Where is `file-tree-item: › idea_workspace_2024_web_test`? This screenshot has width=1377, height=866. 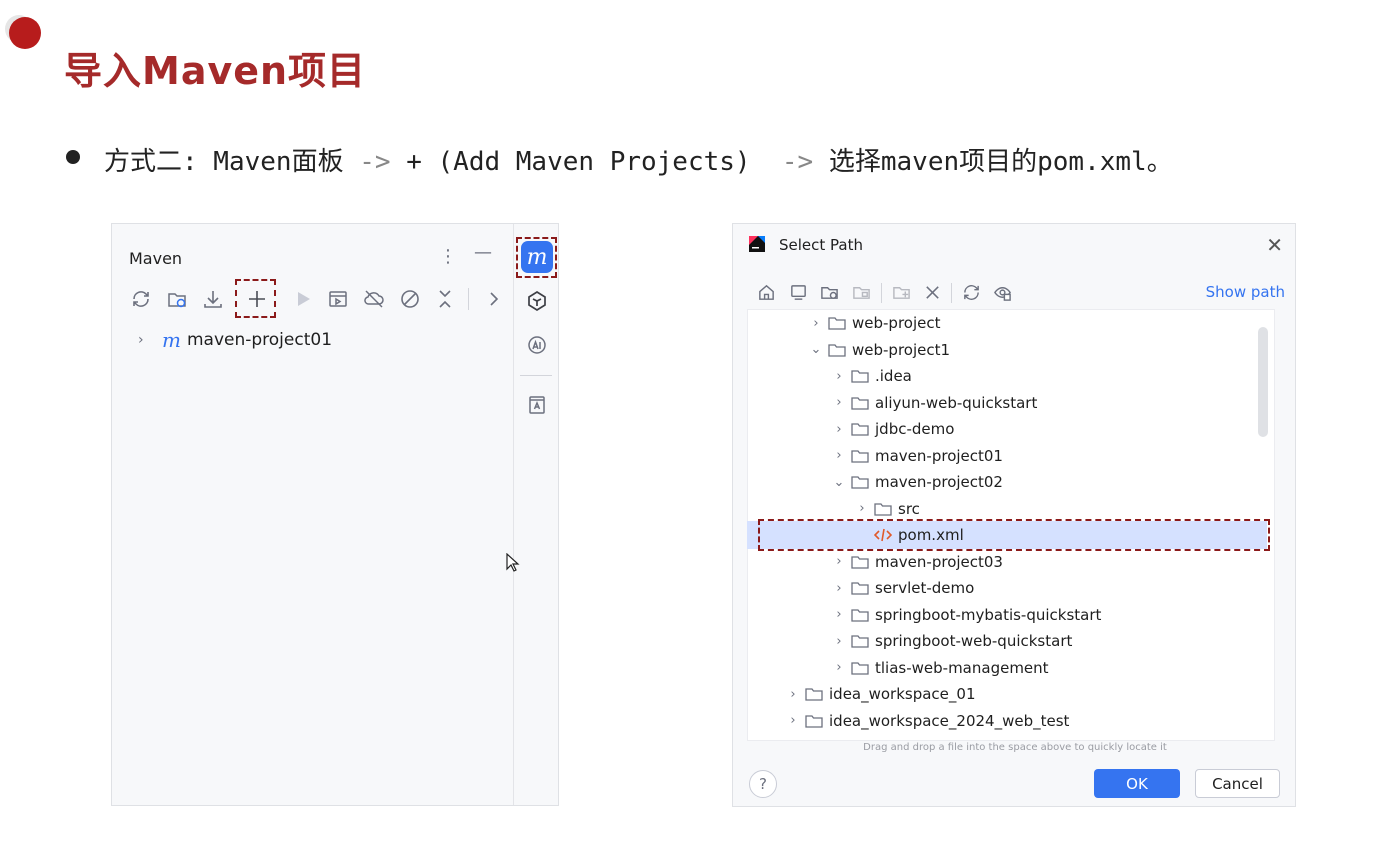 file-tree-item: › idea_workspace_2024_web_test is located at coordinates (927, 721).